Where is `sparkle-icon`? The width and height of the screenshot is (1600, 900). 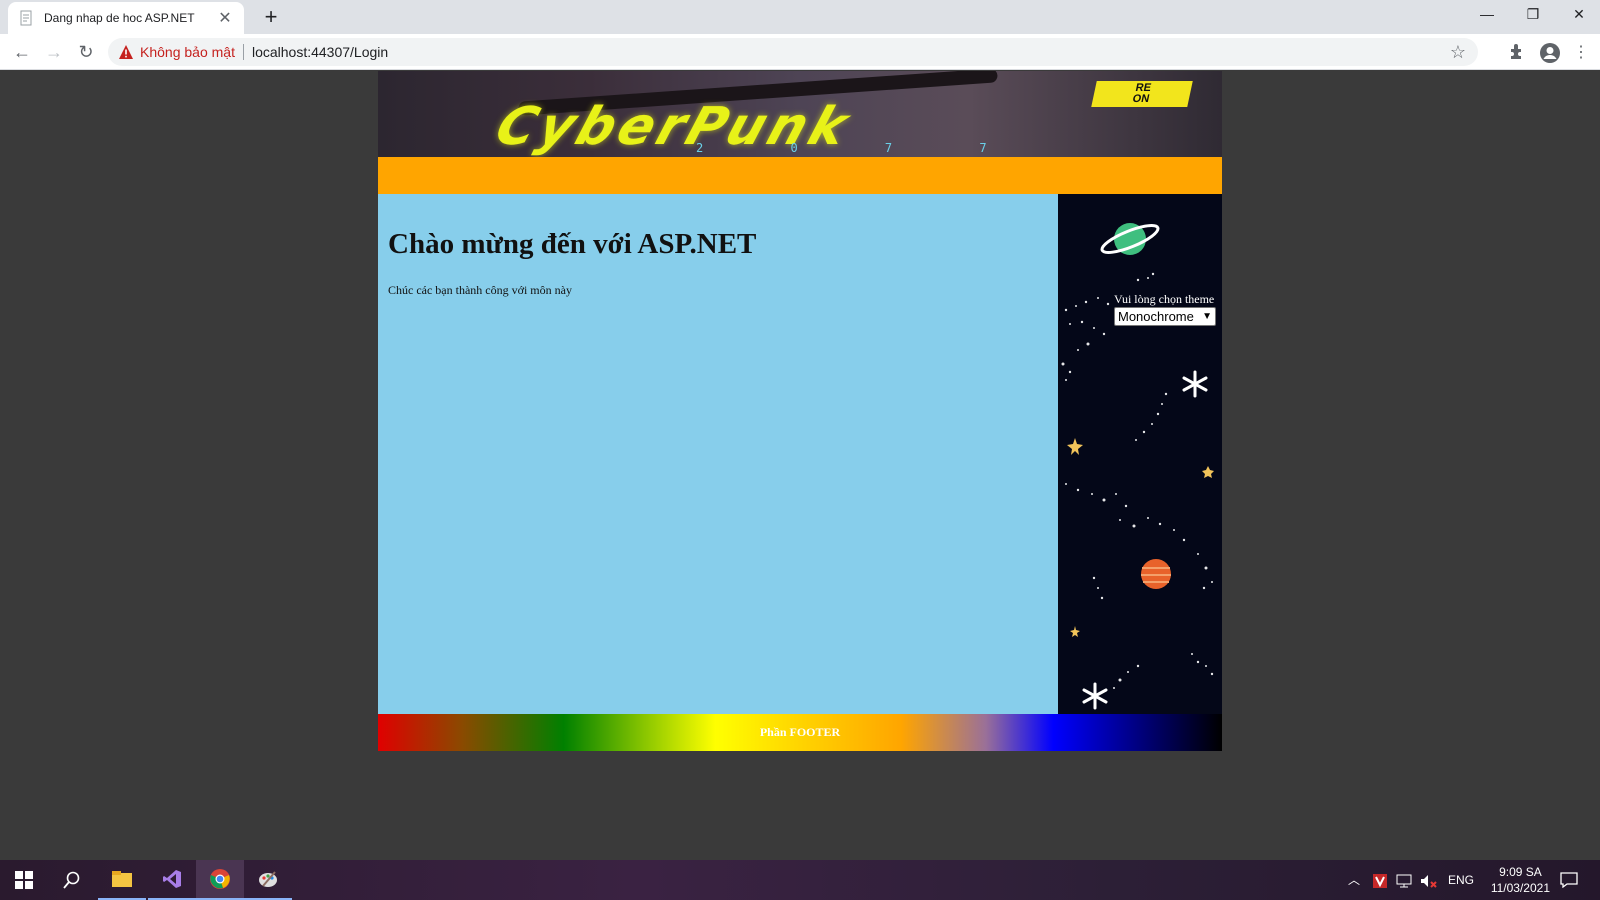 sparkle-icon is located at coordinates (1145, 540).